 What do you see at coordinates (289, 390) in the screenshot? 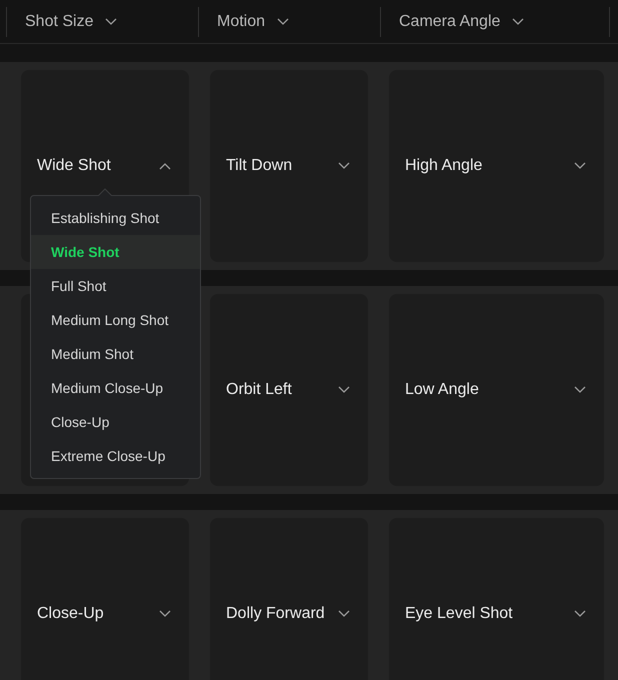
I see `shot-select: Orbit Left` at bounding box center [289, 390].